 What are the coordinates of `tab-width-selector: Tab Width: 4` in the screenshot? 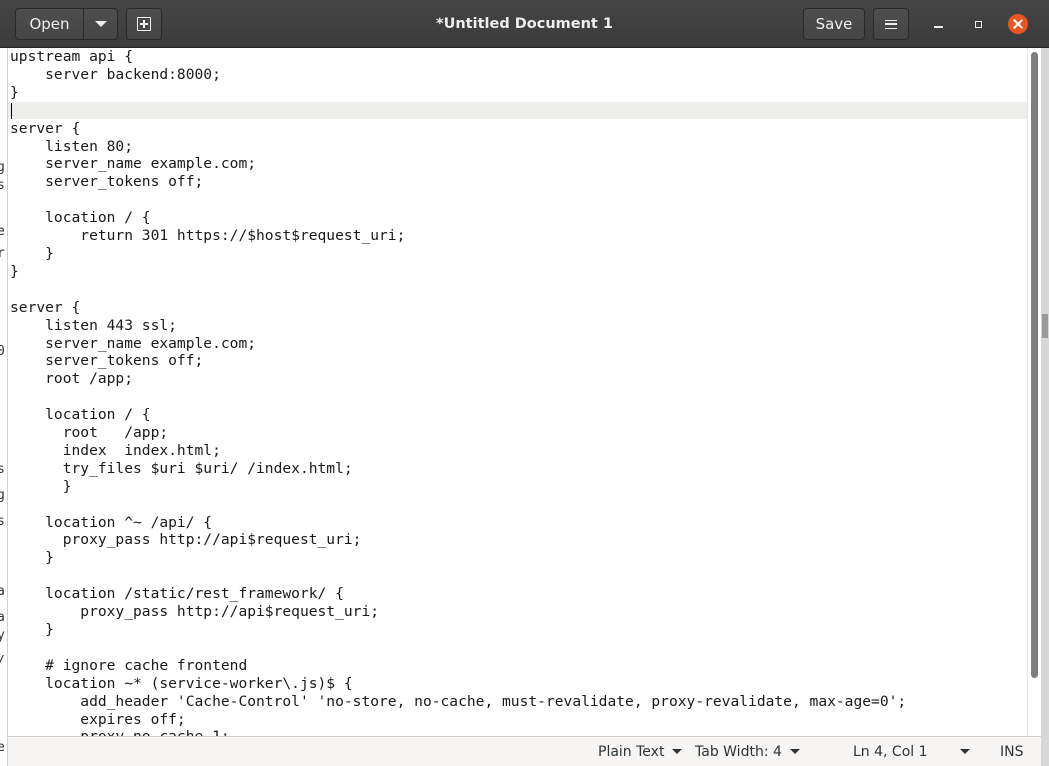 It's located at (747, 751).